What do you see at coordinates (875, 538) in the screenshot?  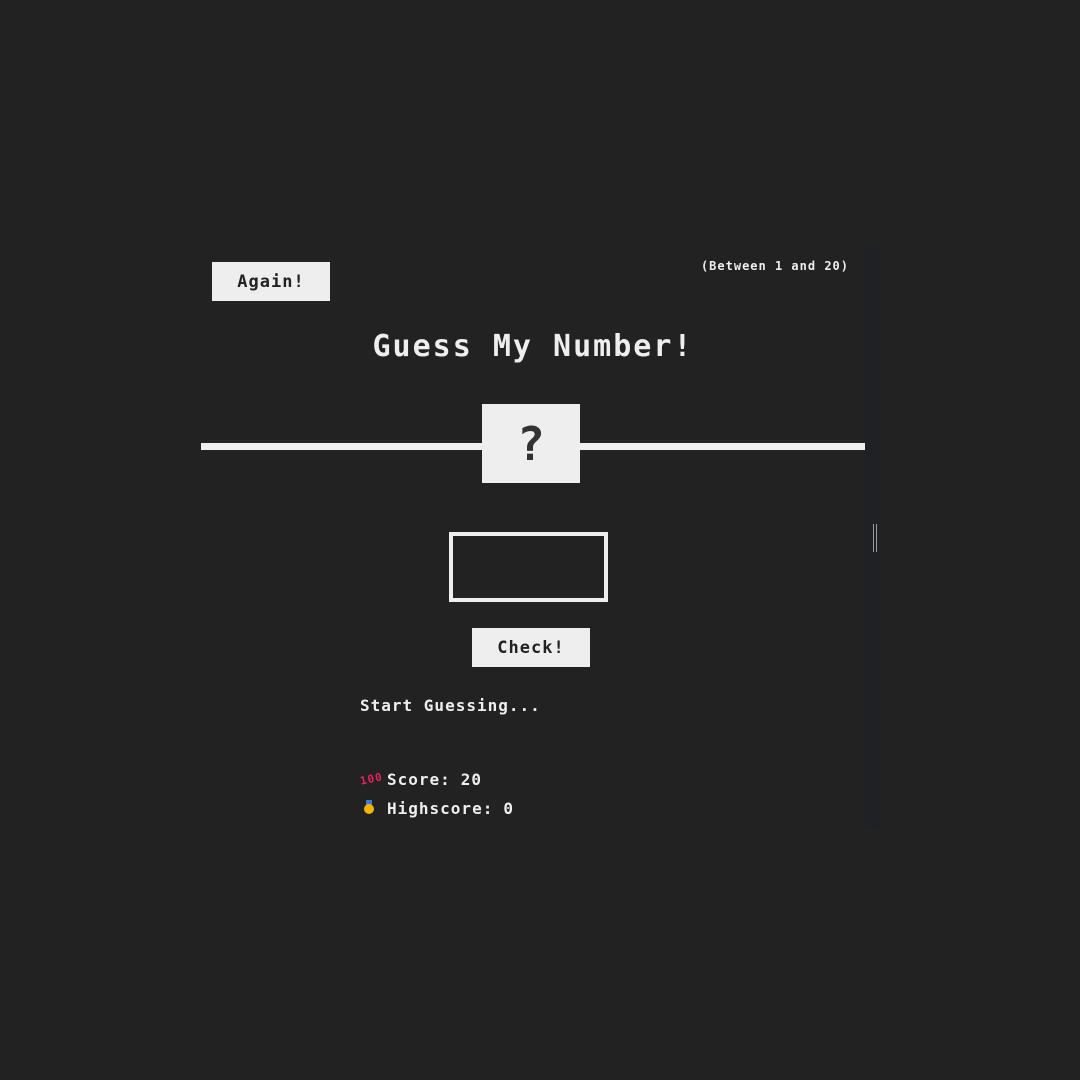 I see `scrollbar-grip` at bounding box center [875, 538].